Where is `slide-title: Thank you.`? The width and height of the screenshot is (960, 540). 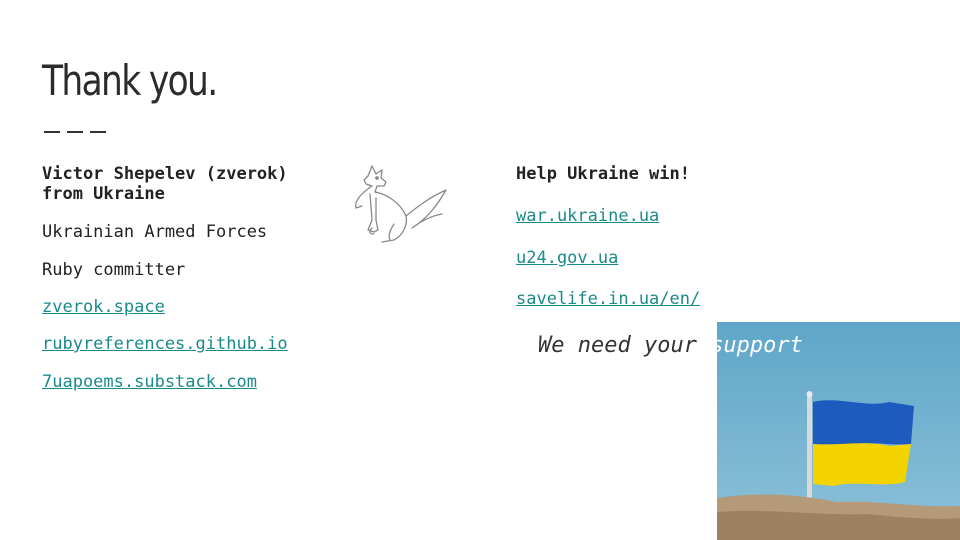
slide-title: Thank you. is located at coordinates (130, 80).